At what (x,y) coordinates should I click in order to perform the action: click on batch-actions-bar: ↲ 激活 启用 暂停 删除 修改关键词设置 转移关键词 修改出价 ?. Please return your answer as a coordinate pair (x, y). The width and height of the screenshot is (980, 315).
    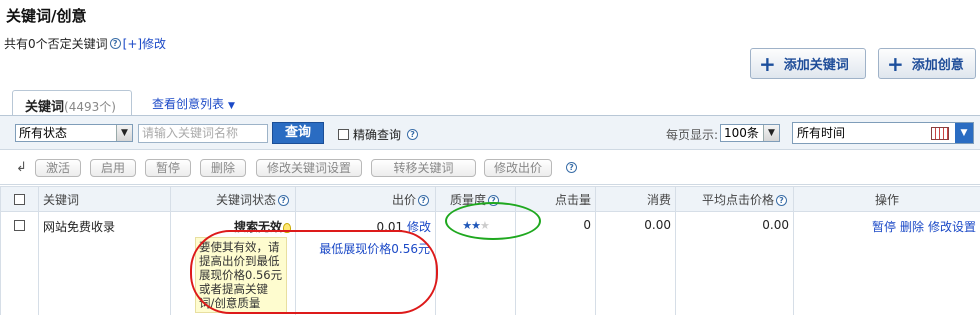
    Looking at the image, I should click on (490, 167).